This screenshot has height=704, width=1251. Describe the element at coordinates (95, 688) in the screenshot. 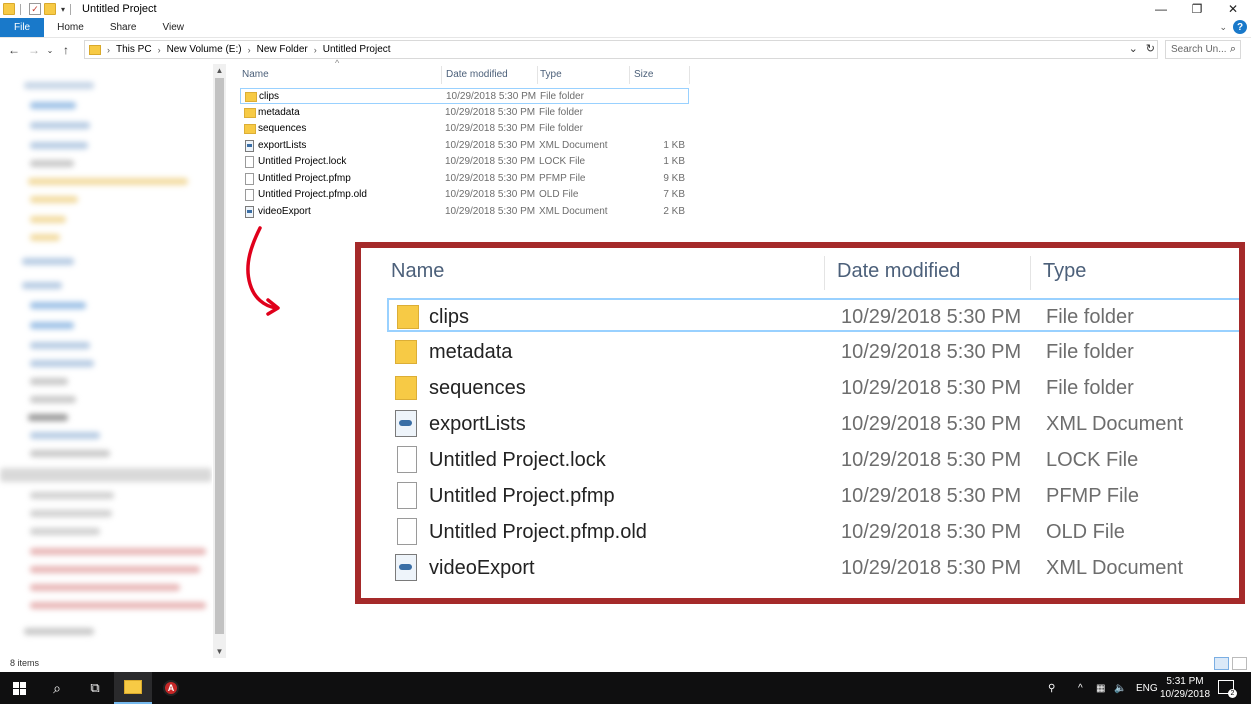

I see `task-view-icon: ⧉` at that location.